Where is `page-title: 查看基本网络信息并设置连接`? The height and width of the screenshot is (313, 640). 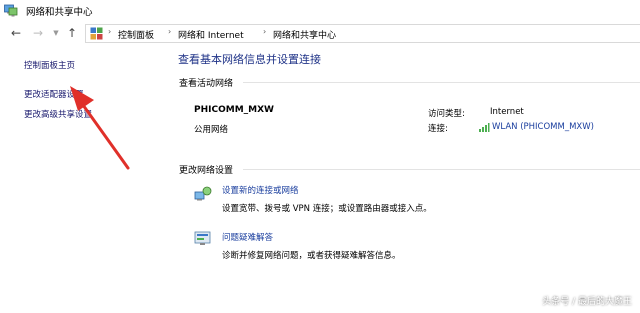
page-title: 查看基本网络信息并设置连接 is located at coordinates (249, 59).